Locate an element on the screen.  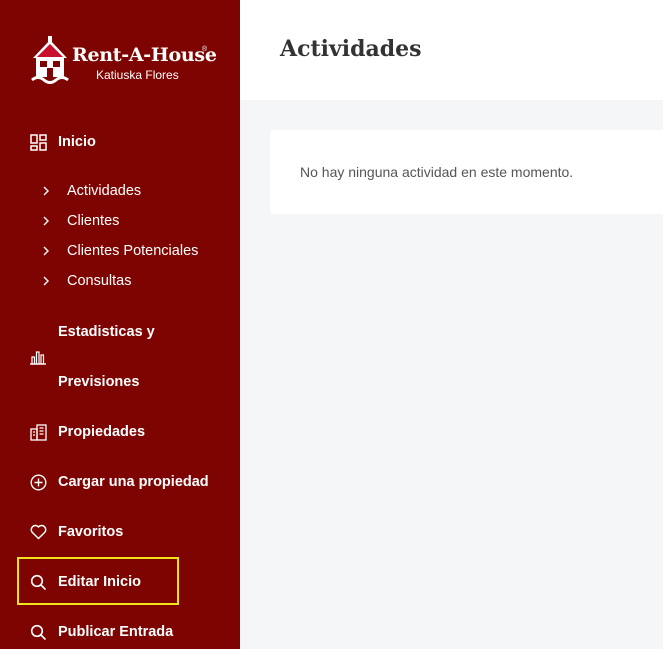
sidebar-subitem-consultas: Consultas is located at coordinates (120, 281).